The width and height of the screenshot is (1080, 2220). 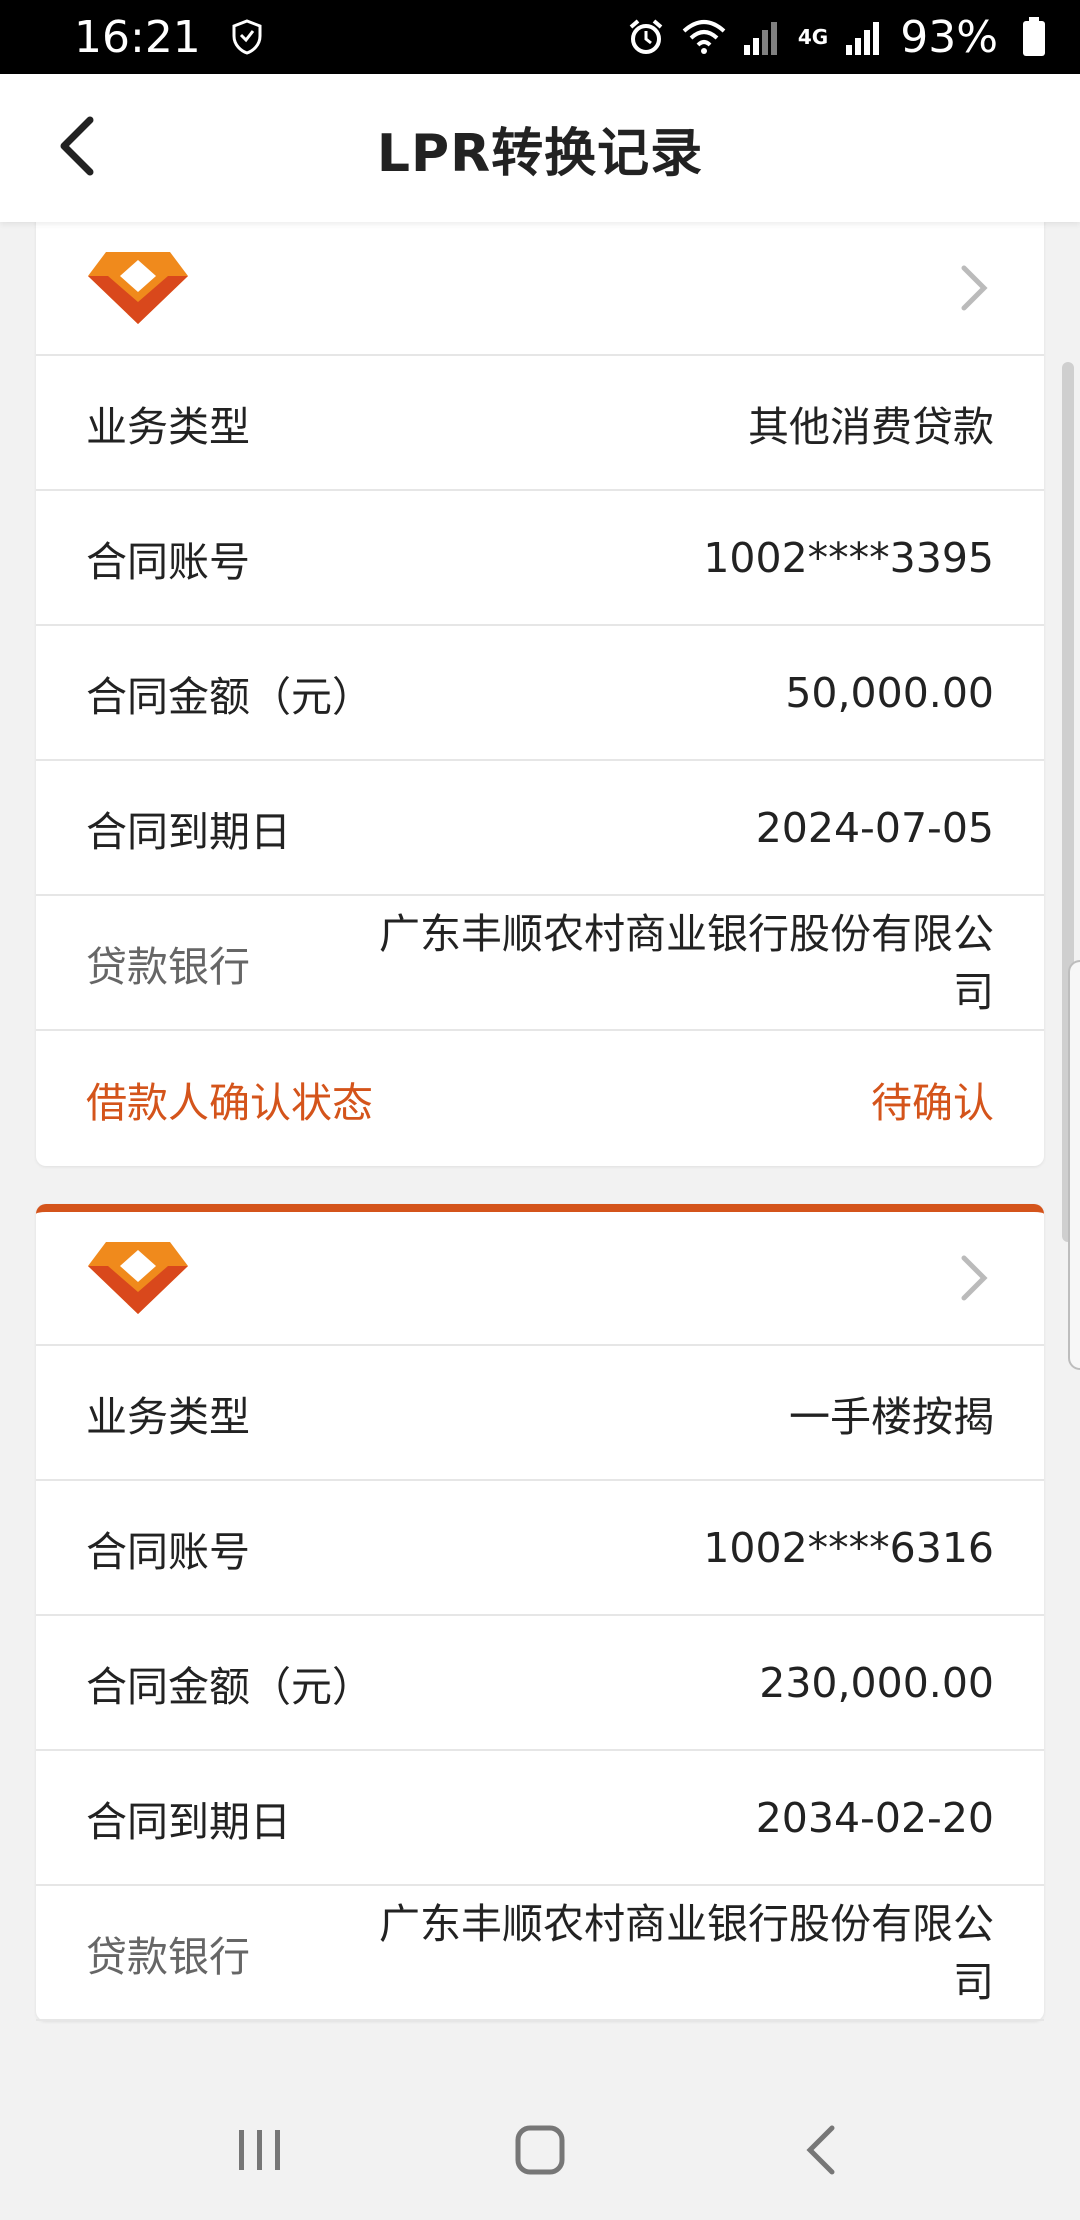 What do you see at coordinates (889, 692) in the screenshot?
I see `amount-value: 50,000.00` at bounding box center [889, 692].